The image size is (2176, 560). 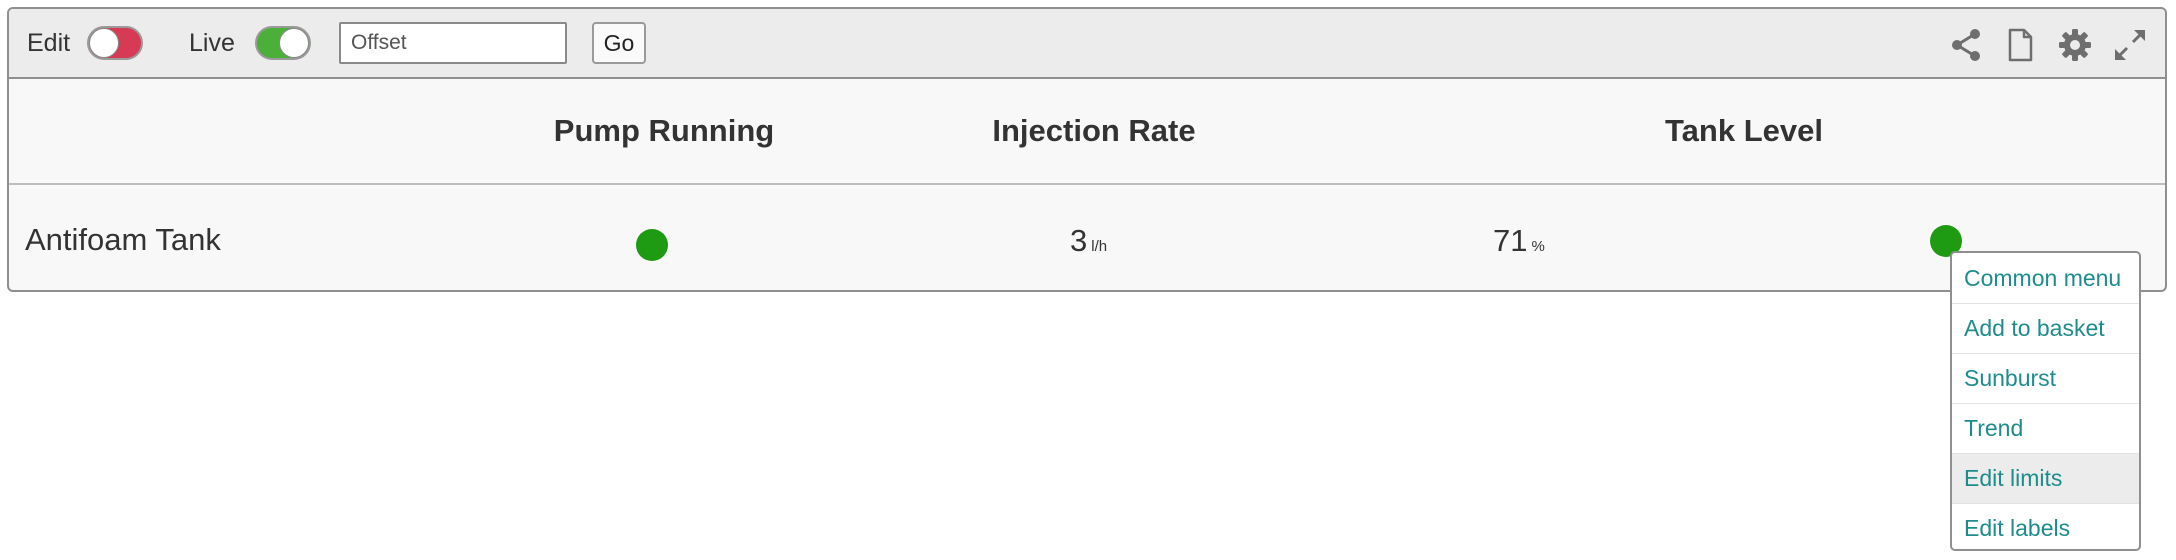 What do you see at coordinates (2045, 279) in the screenshot?
I see `menu-item-common-menu: Common menu` at bounding box center [2045, 279].